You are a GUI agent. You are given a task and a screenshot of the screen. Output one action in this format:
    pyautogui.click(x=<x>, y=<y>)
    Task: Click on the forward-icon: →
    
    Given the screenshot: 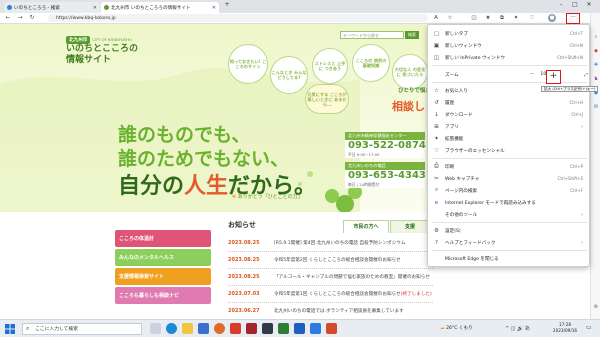 What is the action you would take?
    pyautogui.click(x=20, y=17)
    